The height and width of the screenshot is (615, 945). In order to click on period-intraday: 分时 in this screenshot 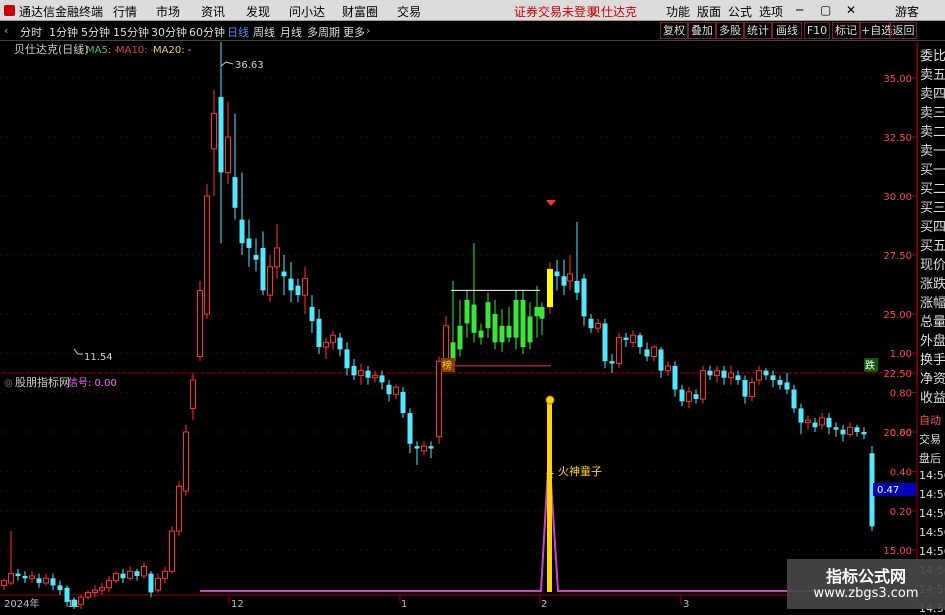, I will do `click(31, 32)`.